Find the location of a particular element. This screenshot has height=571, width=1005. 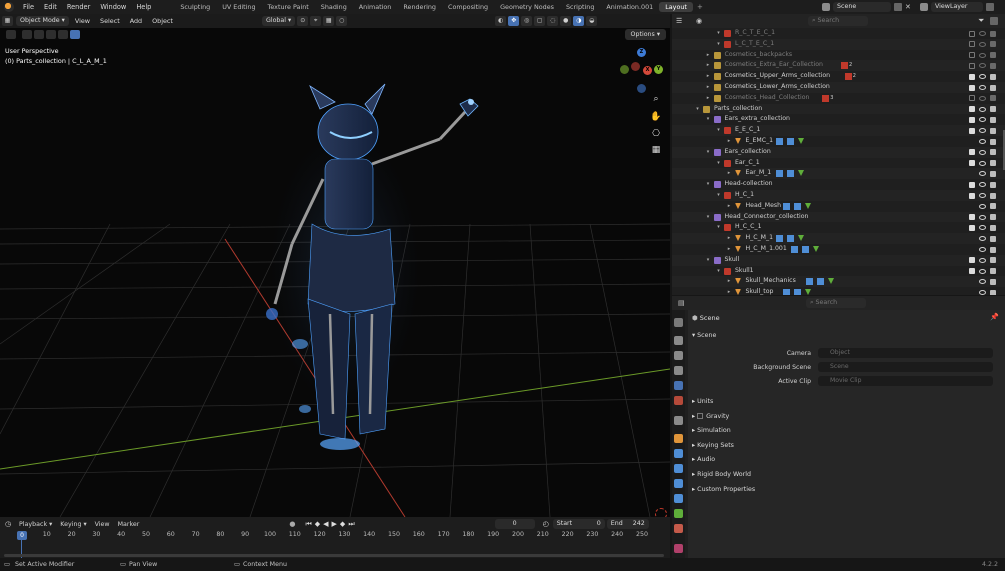

section-keying-sets: ▸ Keying Sets is located at coordinates (846, 446).